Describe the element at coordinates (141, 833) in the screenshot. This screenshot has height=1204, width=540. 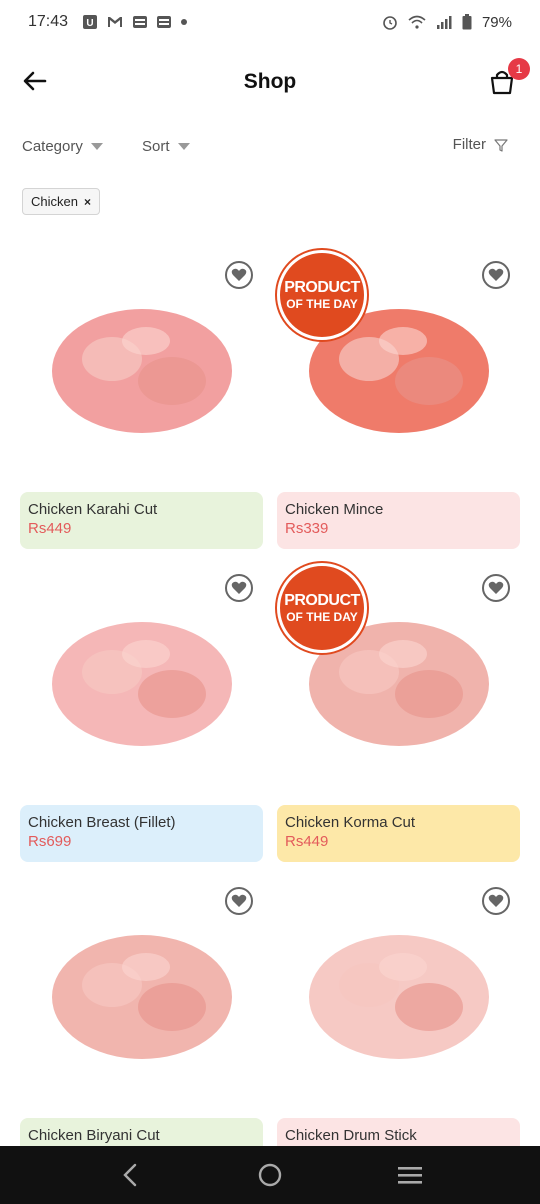
I see `product-info: Chicken Breast (Fillet) Rs699` at that location.